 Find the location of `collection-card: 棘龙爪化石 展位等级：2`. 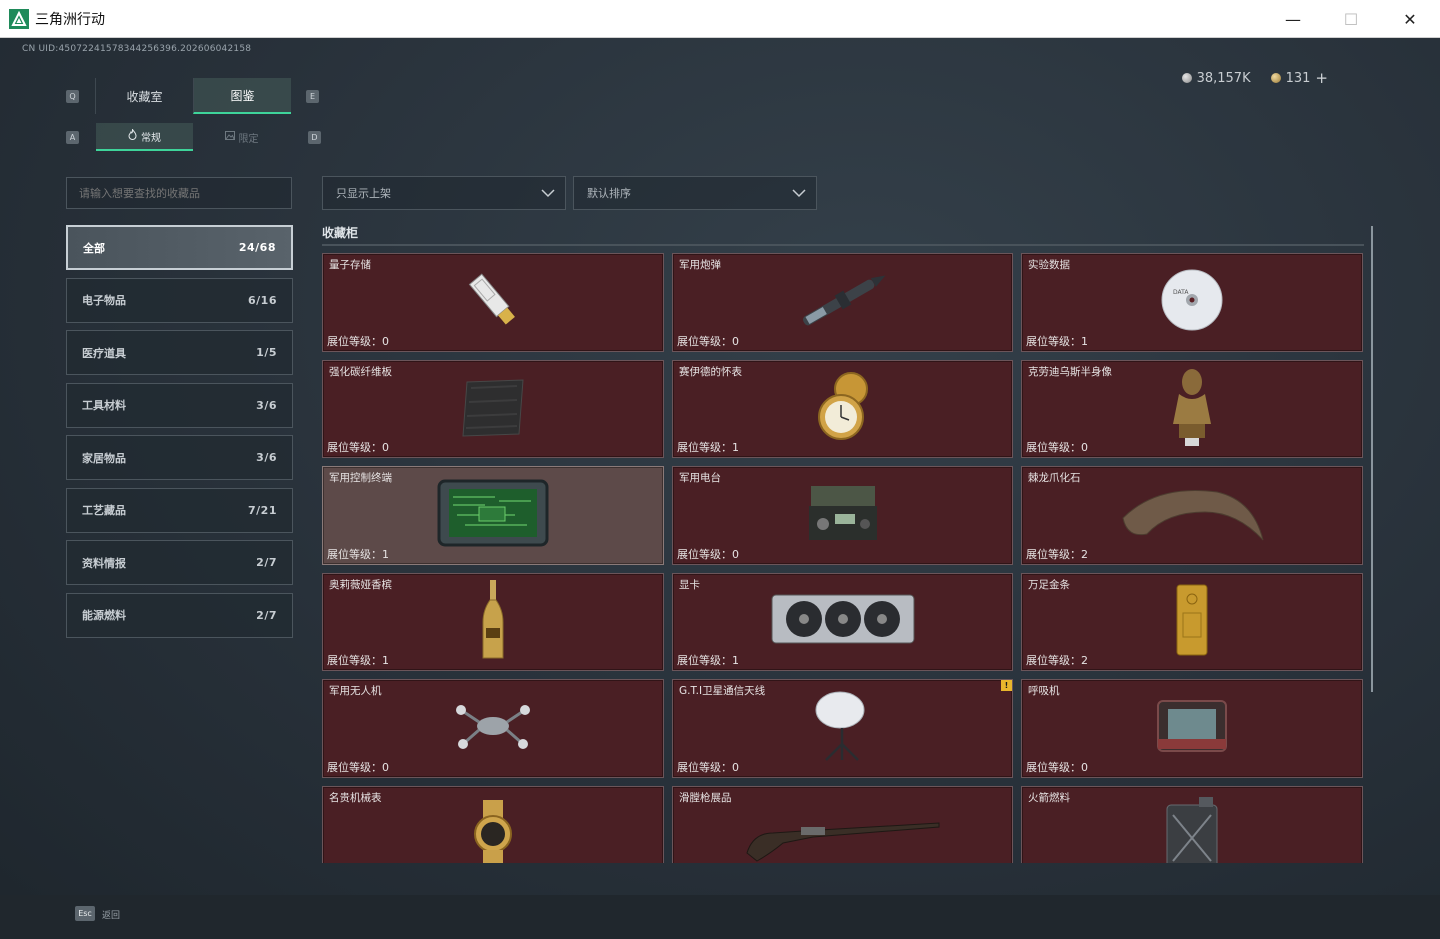

collection-card: 棘龙爪化石 展位等级：2 is located at coordinates (1192, 515).